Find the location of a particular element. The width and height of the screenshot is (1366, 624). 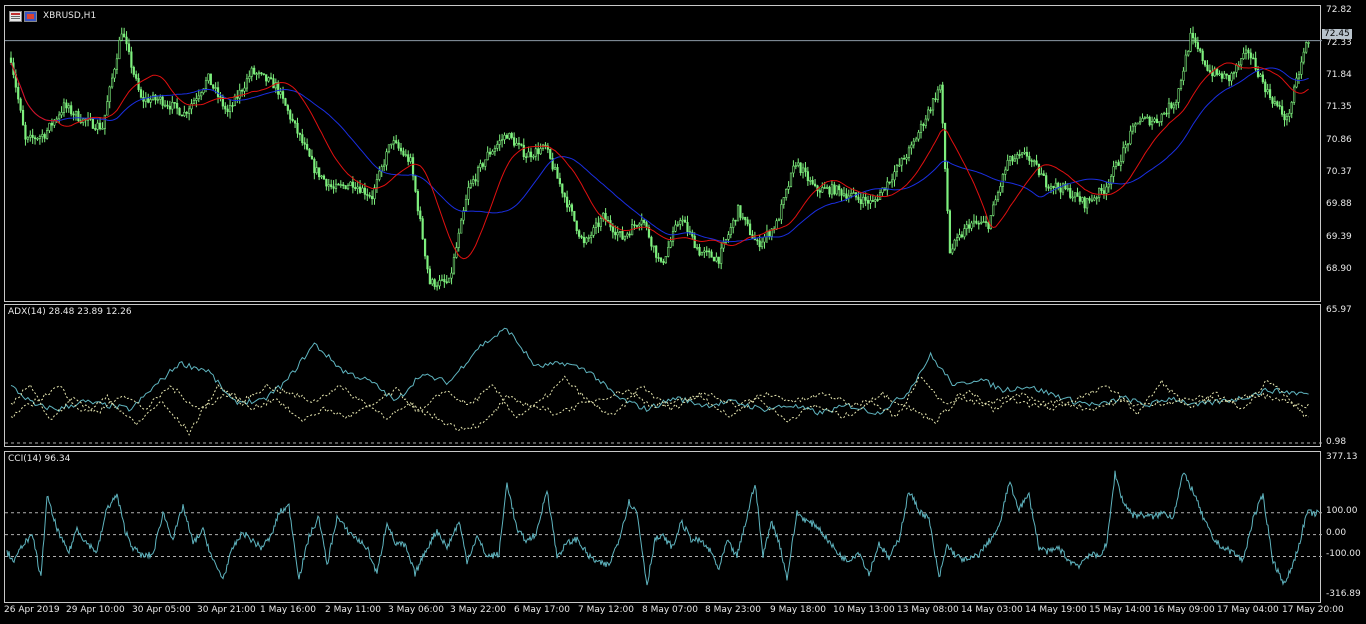

time-label: 17 May 20:00 is located at coordinates (1313, 610).